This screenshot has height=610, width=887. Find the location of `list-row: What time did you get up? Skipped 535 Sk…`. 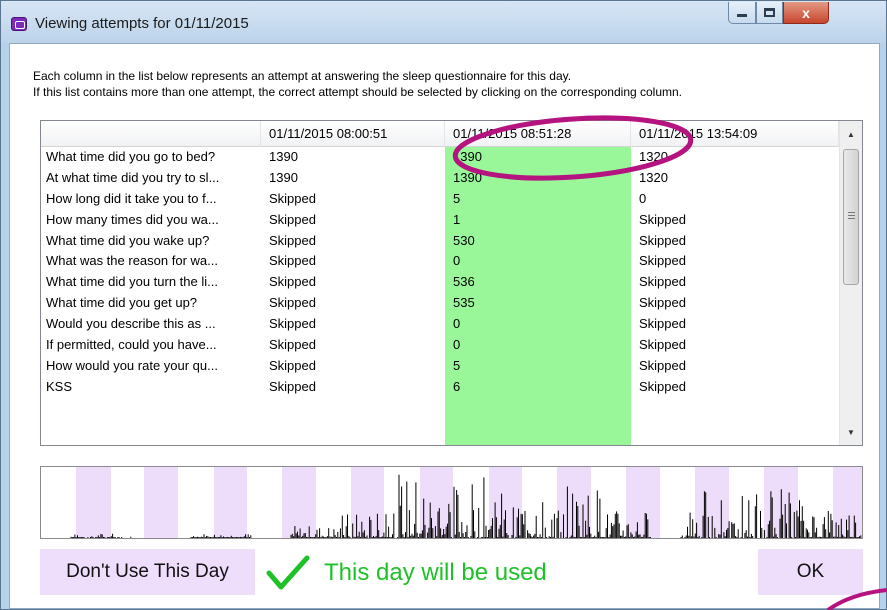

list-row: What time did you get up? Skipped 535 Sk… is located at coordinates (440, 303).